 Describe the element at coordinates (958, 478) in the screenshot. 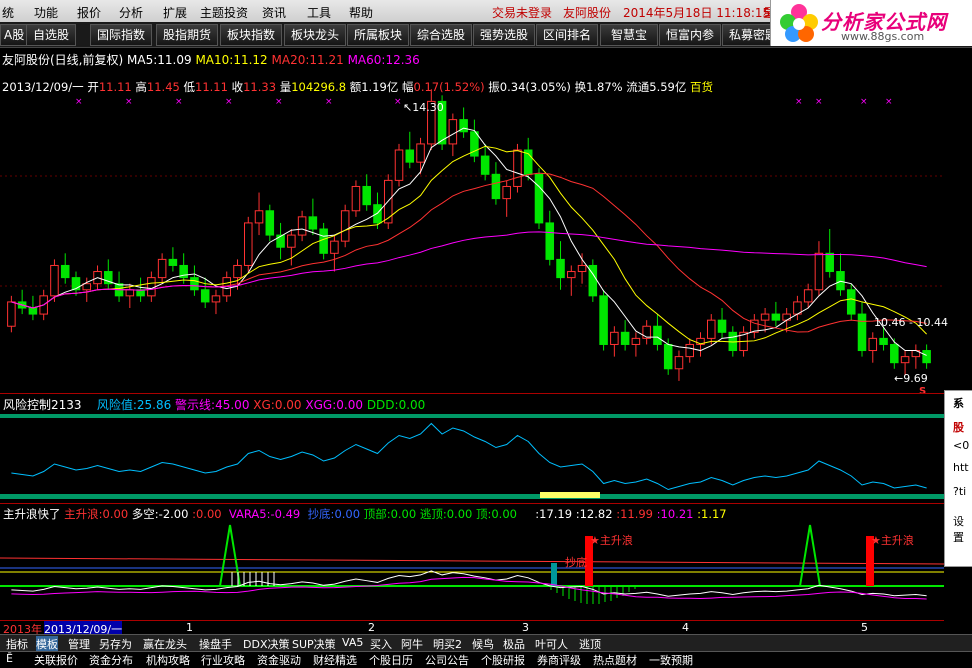

I see `system-popup: 系 股 <0 htt ?ti 设置` at that location.